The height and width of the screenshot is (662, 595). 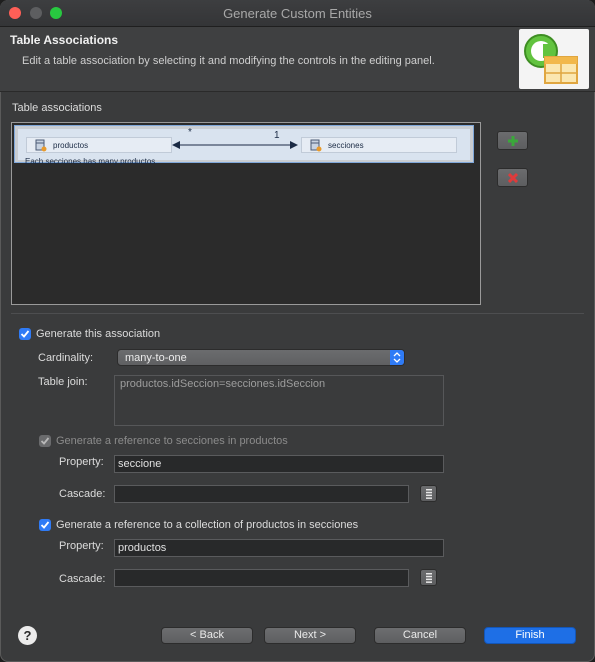 I want to click on ref2-cascade-label: Cascade:, so click(x=82, y=579).